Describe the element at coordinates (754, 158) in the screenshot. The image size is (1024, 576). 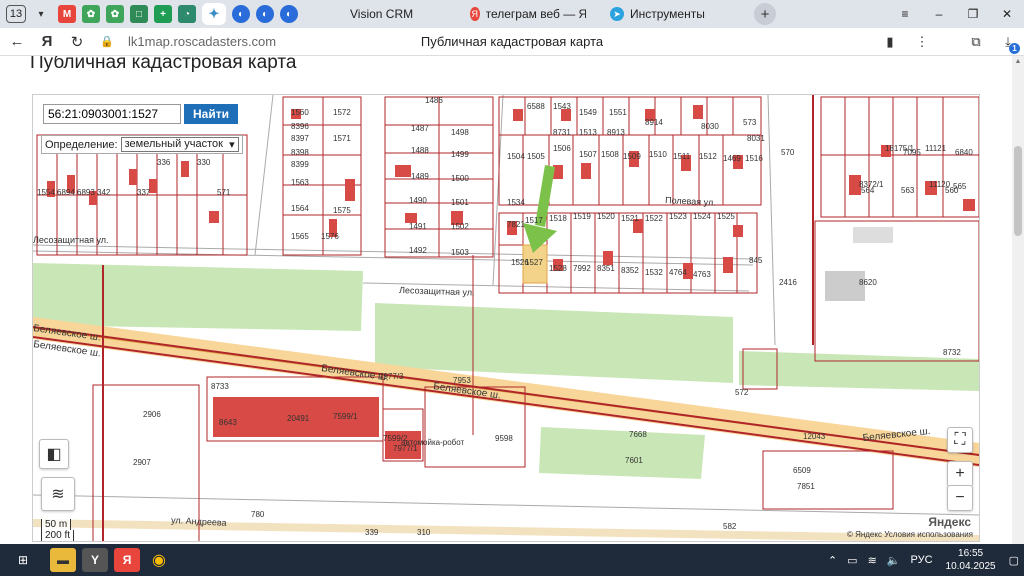
I see `parcel-number: 1516` at that location.